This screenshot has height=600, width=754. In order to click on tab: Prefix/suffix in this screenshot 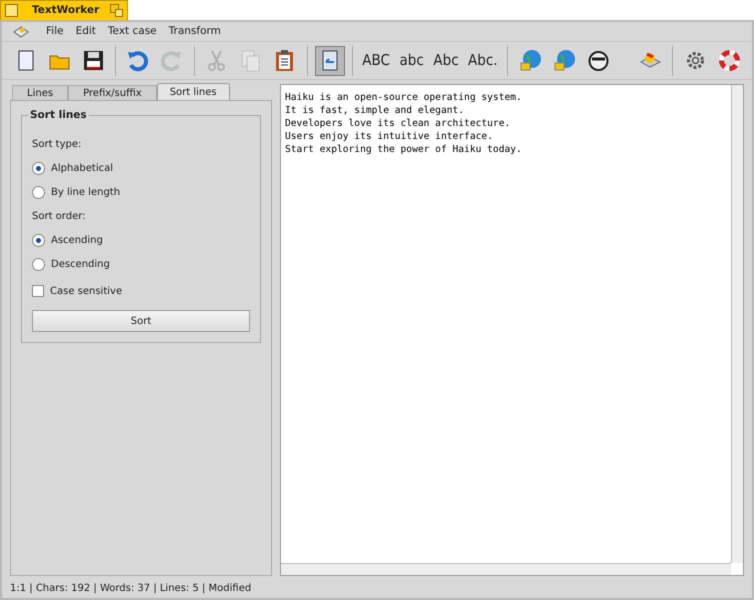, I will do `click(112, 92)`.